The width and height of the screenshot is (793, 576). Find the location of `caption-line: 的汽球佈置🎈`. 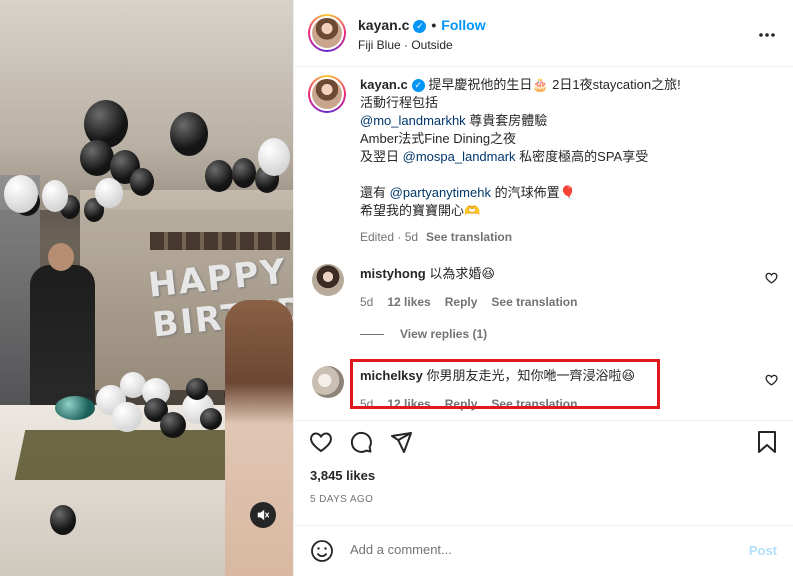

caption-line: 的汽球佈置🎈 is located at coordinates (533, 192).